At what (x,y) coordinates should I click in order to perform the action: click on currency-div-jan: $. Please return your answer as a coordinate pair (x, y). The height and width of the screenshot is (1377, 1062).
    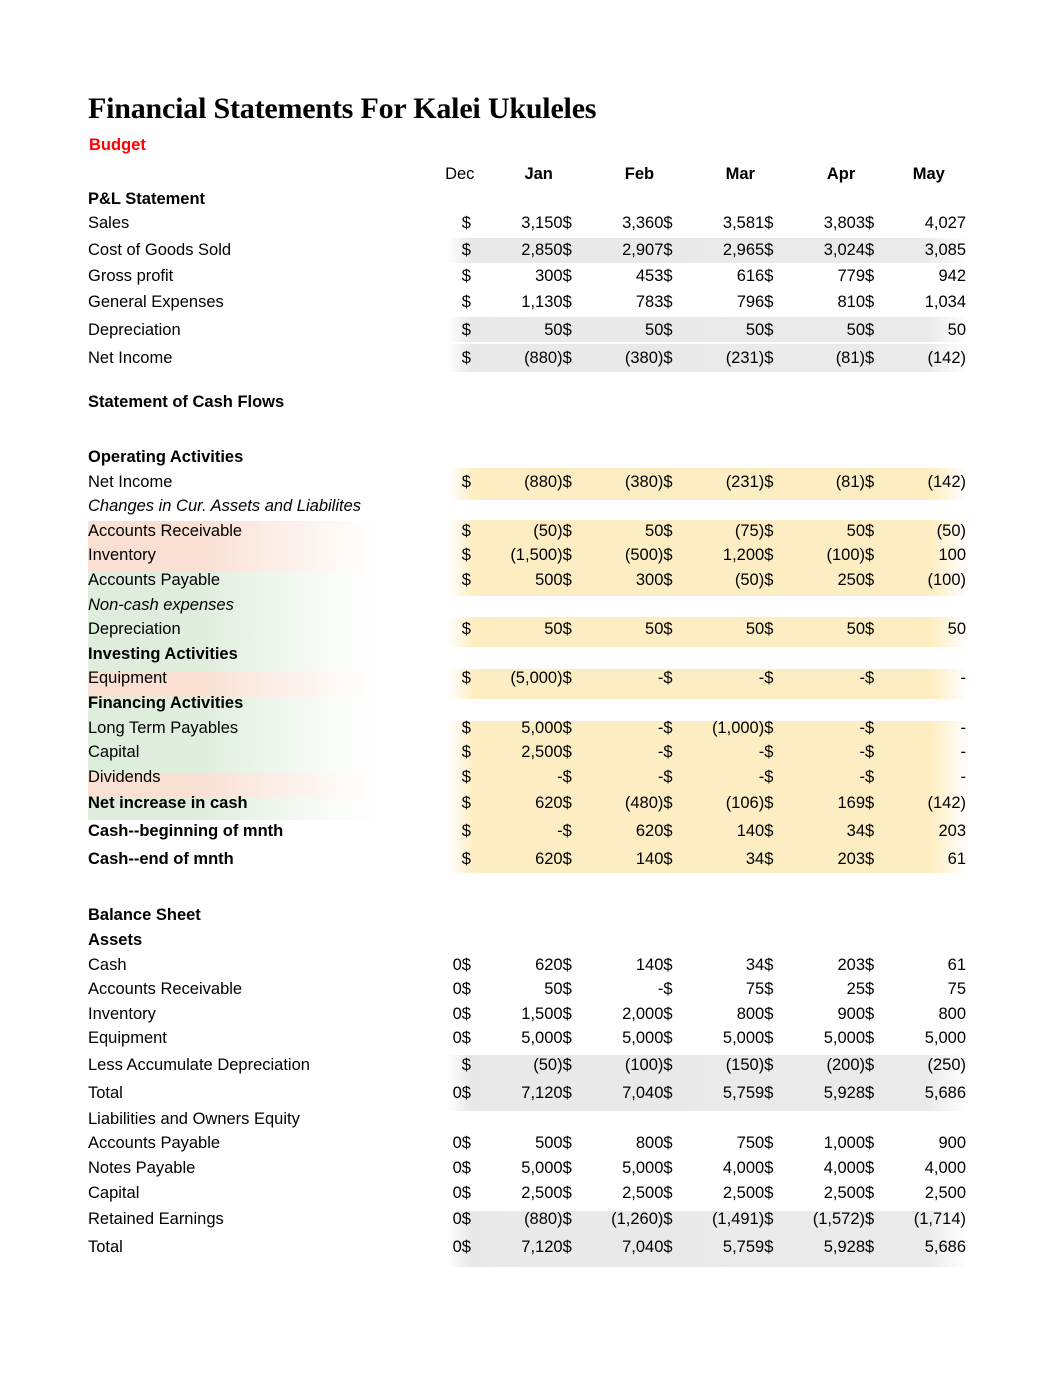
    Looking at the image, I should click on (466, 776).